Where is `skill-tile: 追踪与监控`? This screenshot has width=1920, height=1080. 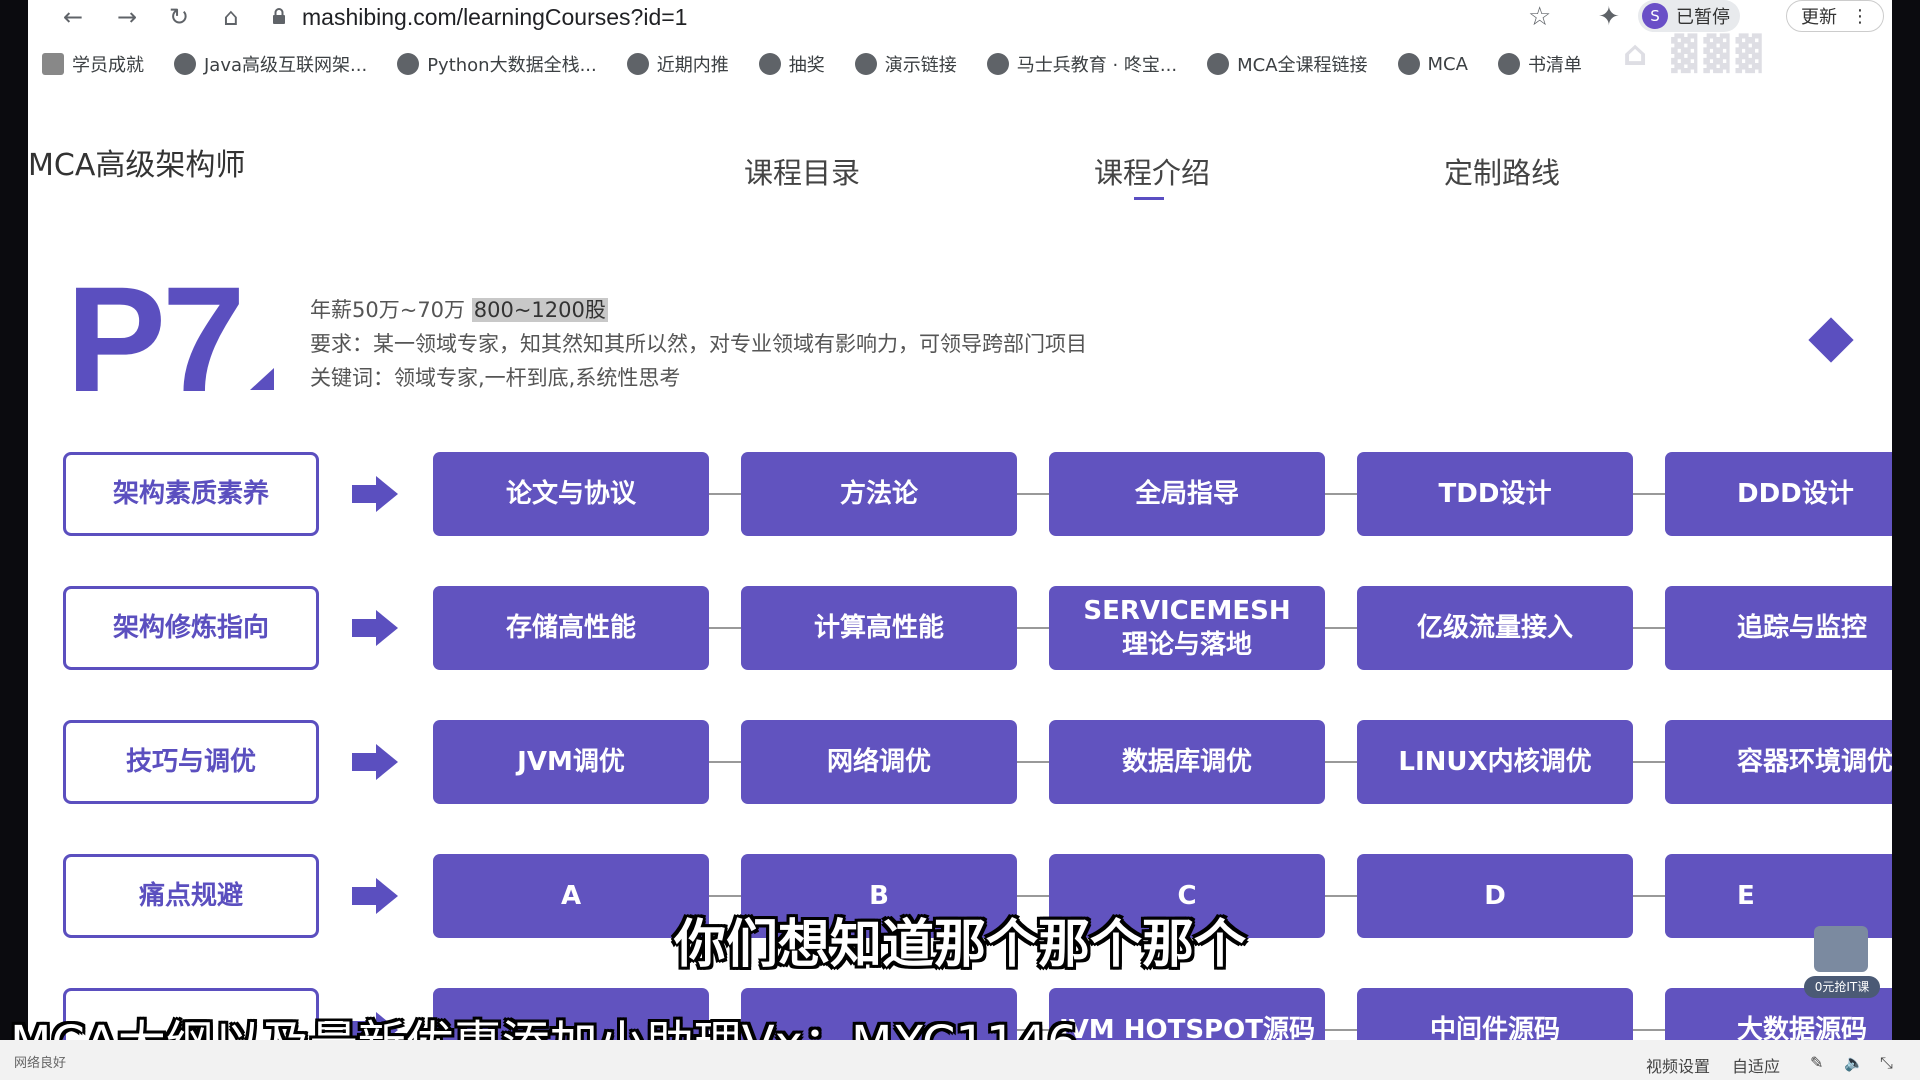 skill-tile: 追踪与监控 is located at coordinates (1778, 628).